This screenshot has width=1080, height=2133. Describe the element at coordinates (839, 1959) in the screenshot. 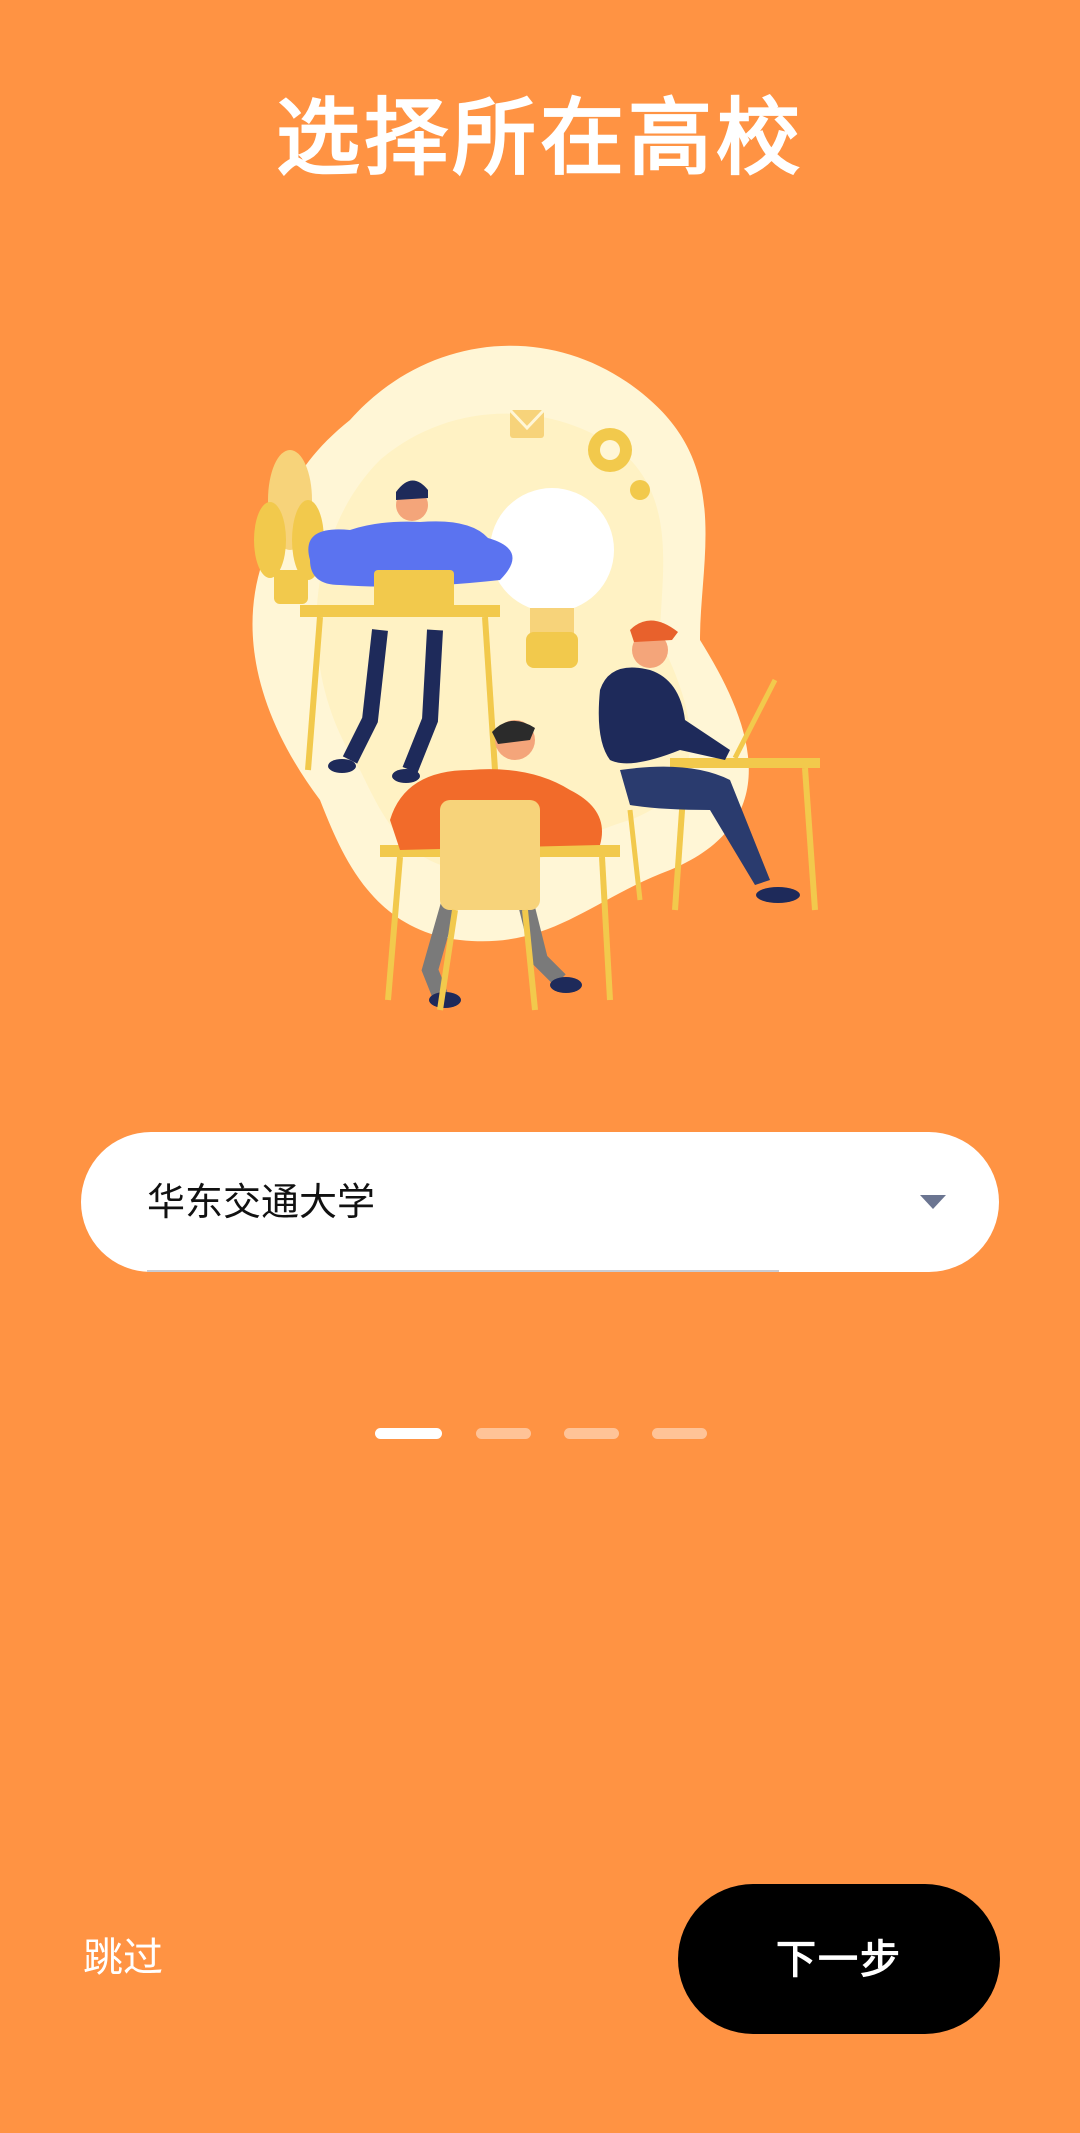

I see `next-button: 下一步` at that location.